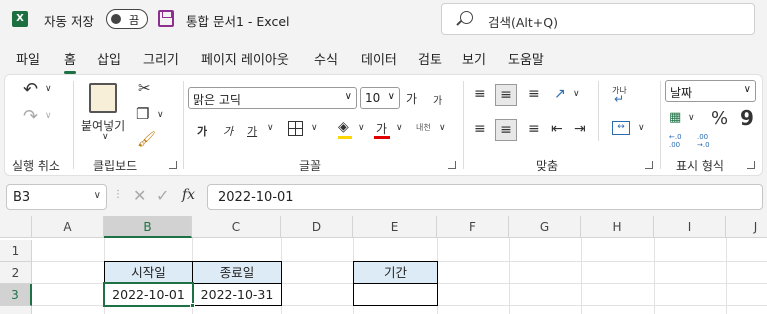 The width and height of the screenshot is (767, 314). Describe the element at coordinates (534, 94) in the screenshot. I see `align-bottom-icon: ≡` at that location.